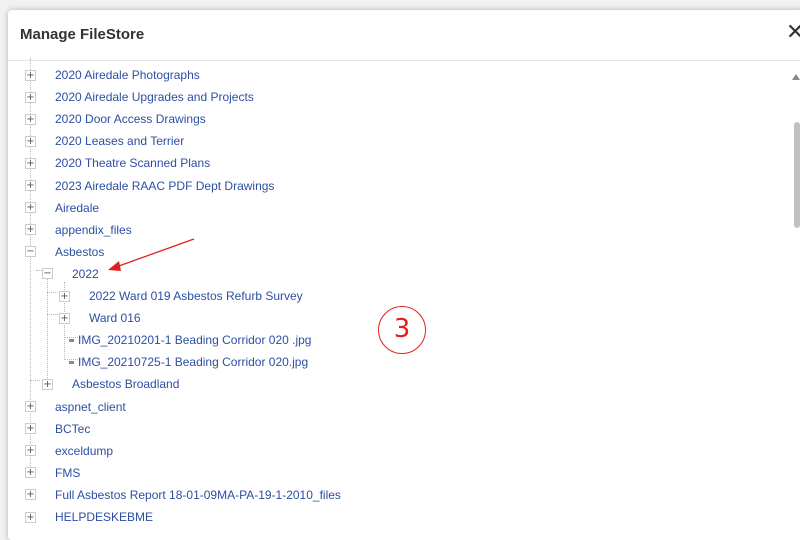 Image resolution: width=800 pixels, height=540 pixels. What do you see at coordinates (402, 330) in the screenshot?
I see `annotation-number-badge: 3` at bounding box center [402, 330].